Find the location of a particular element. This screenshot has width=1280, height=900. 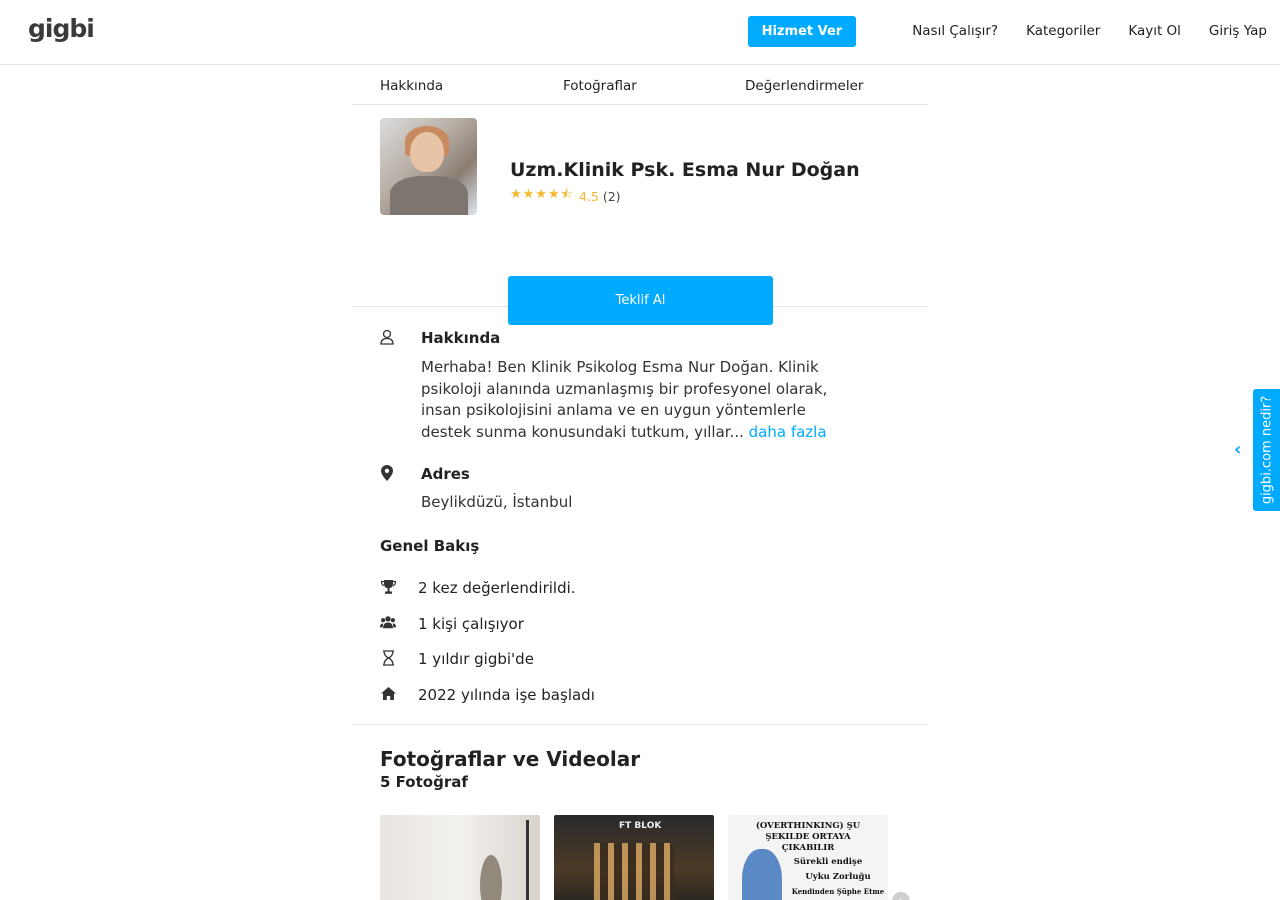

nav-link-nasil-calisir: Nasıl Çalışır? is located at coordinates (955, 31).